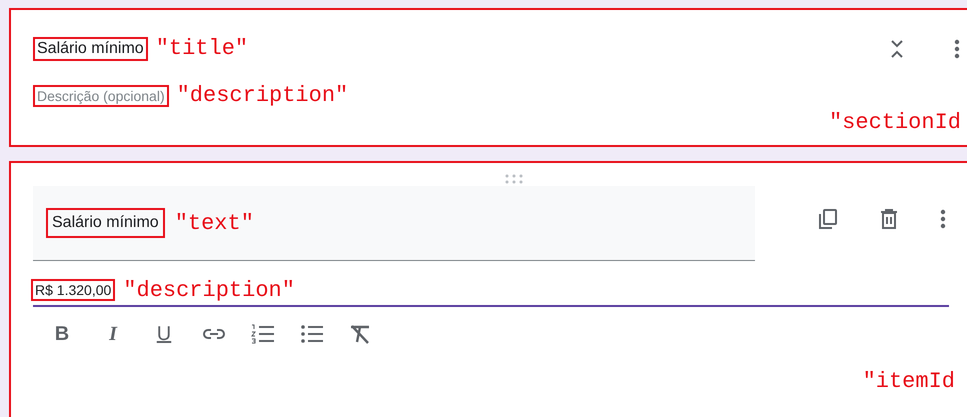 This screenshot has width=967, height=417. What do you see at coordinates (214, 334) in the screenshot?
I see `link-icon` at bounding box center [214, 334].